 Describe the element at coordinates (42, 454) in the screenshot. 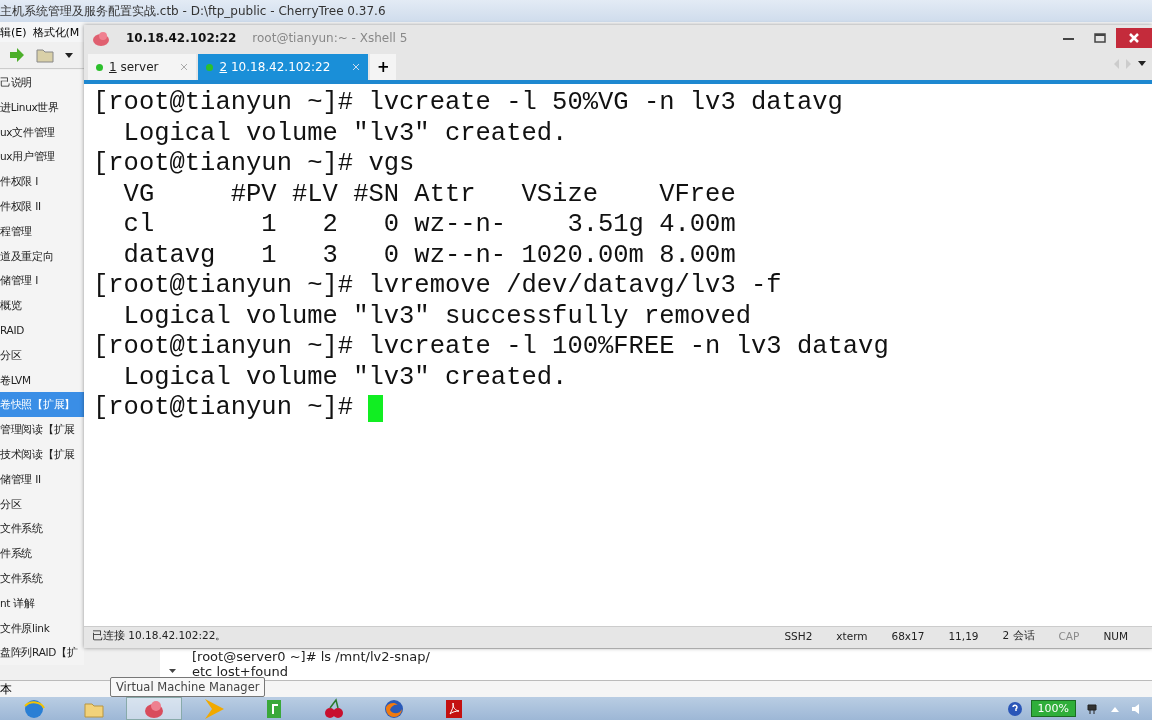

I see `tree-item: 技术阅读【扩展` at that location.